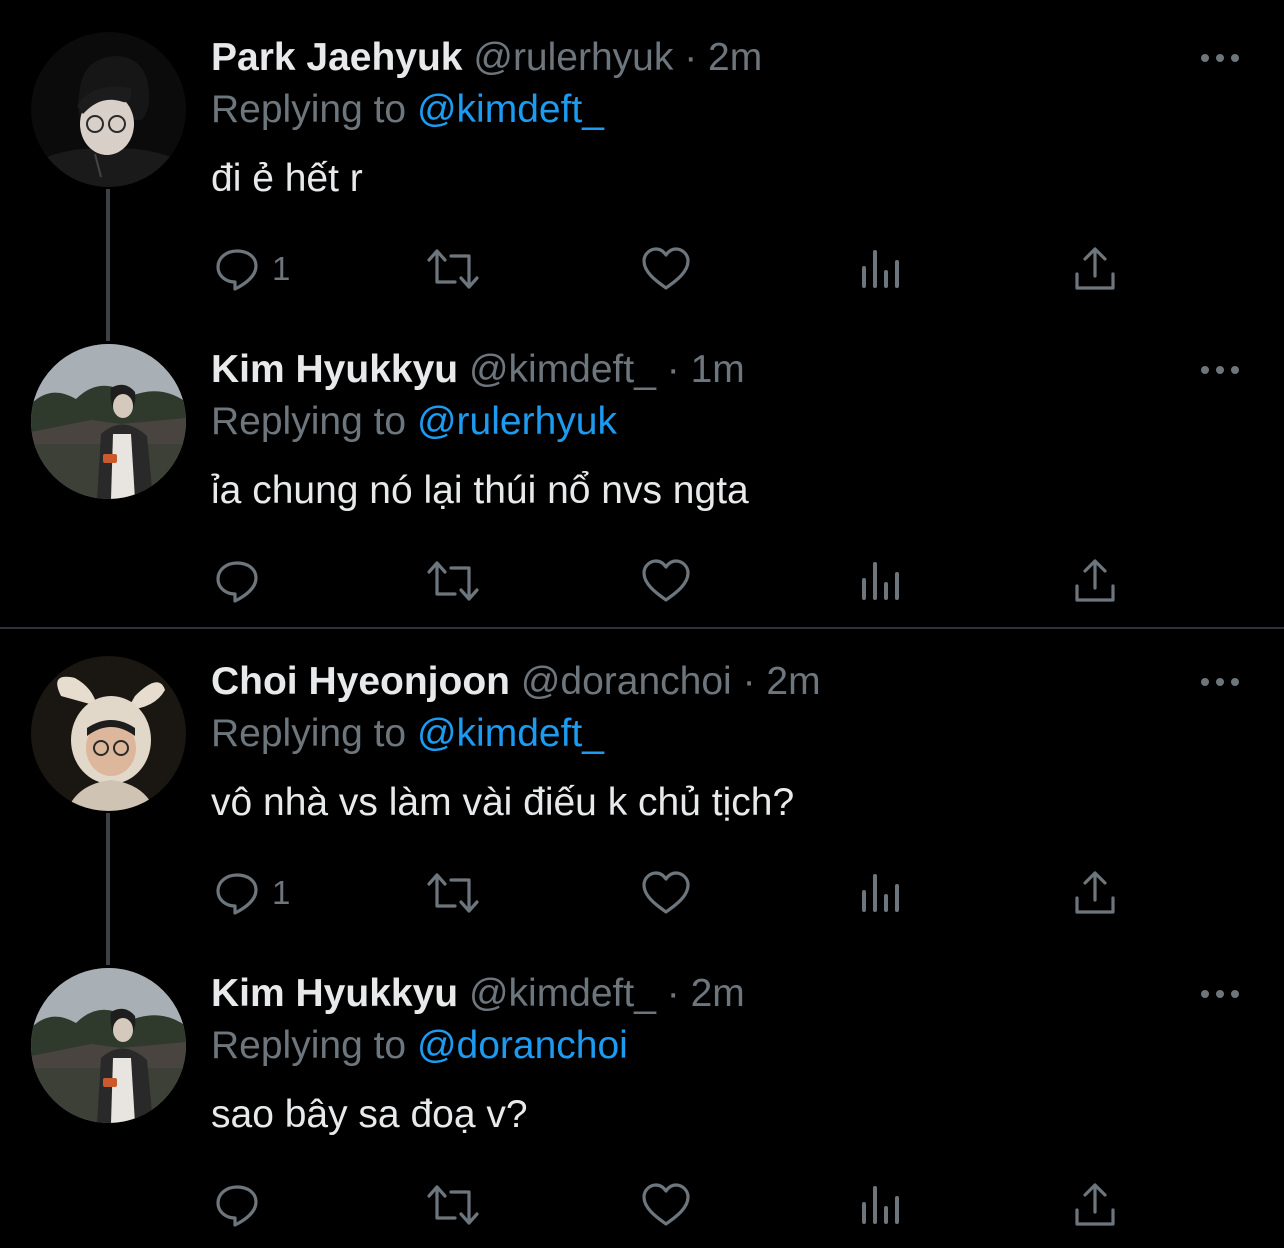 Image resolution: width=1284 pixels, height=1248 pixels. I want to click on replying-to: Replying to @doranchoi, so click(419, 1046).